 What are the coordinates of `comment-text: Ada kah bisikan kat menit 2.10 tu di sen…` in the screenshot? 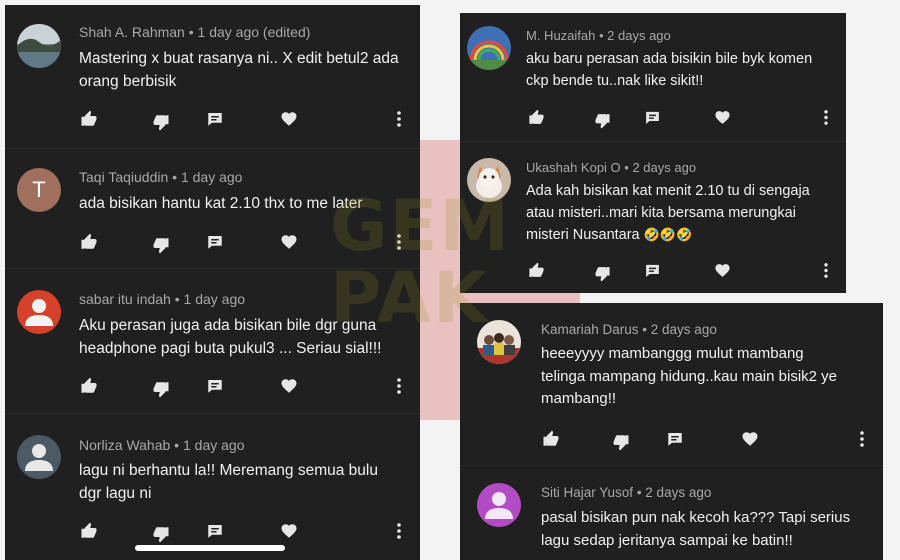 It's located at (668, 213).